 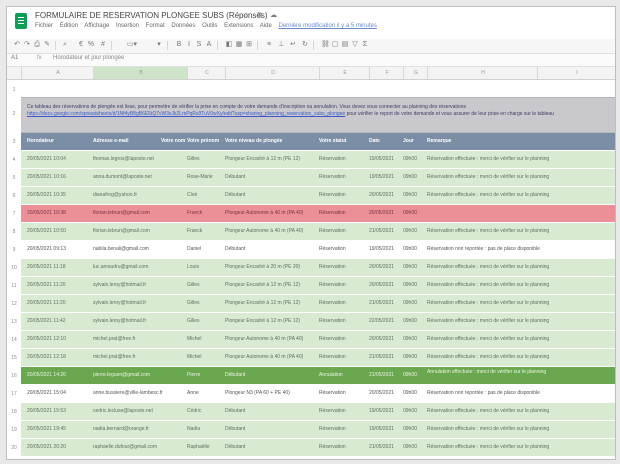 What do you see at coordinates (59, 429) in the screenshot?
I see `table-cell: 20/05/2021 19:45` at bounding box center [59, 429].